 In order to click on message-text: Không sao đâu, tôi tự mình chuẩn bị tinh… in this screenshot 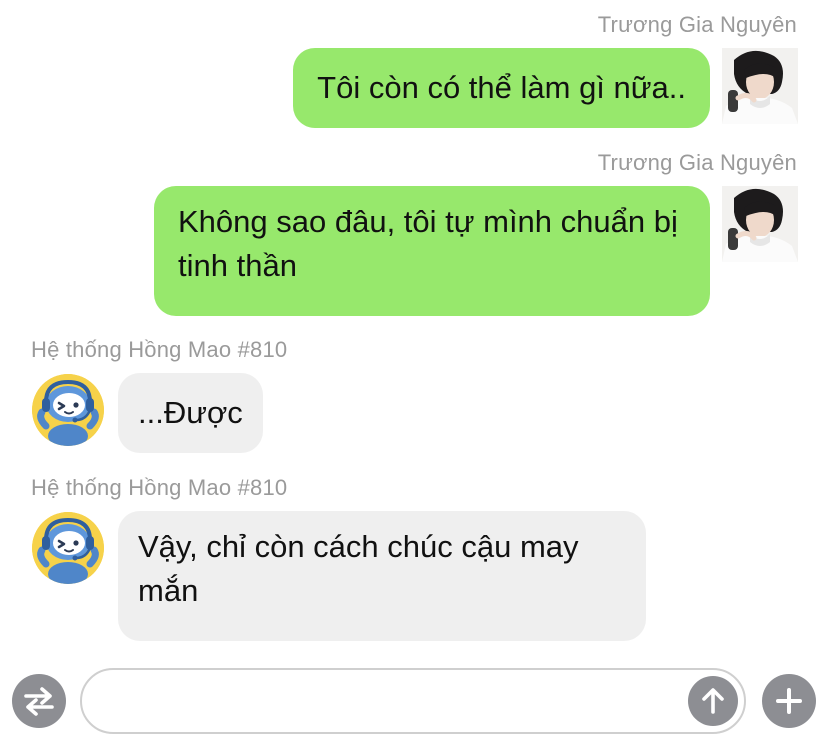, I will do `click(428, 243)`.